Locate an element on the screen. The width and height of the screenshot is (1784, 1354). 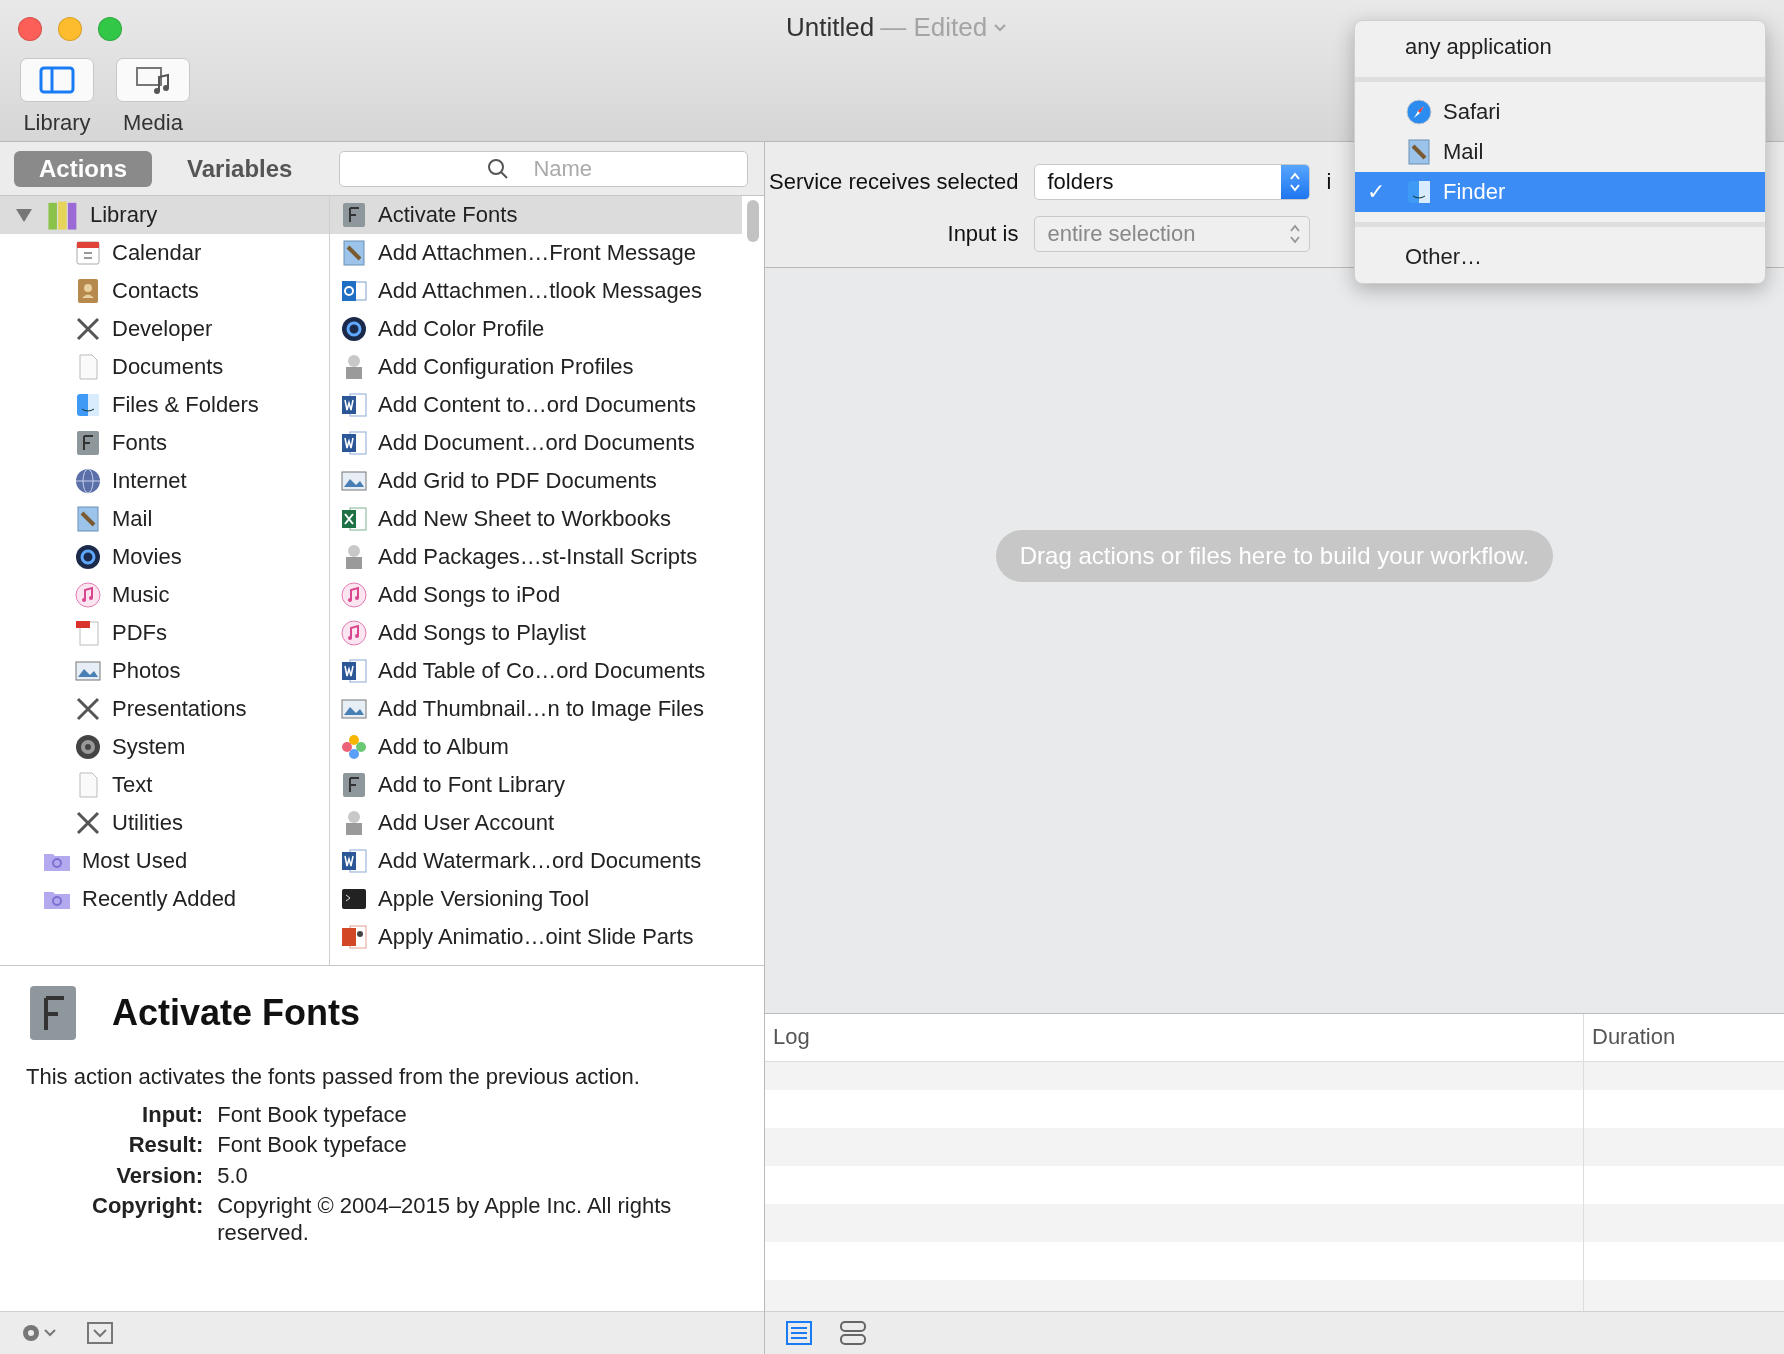
list-icon is located at coordinates (799, 1333).